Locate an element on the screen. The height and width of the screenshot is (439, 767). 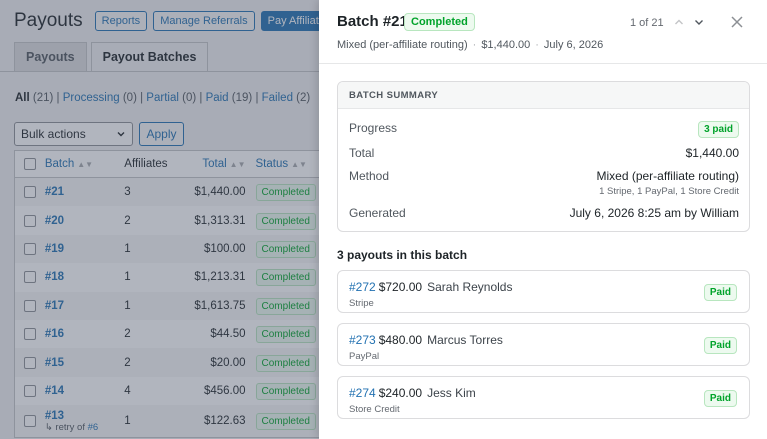
pager-text: 1 of 21 is located at coordinates (647, 23).